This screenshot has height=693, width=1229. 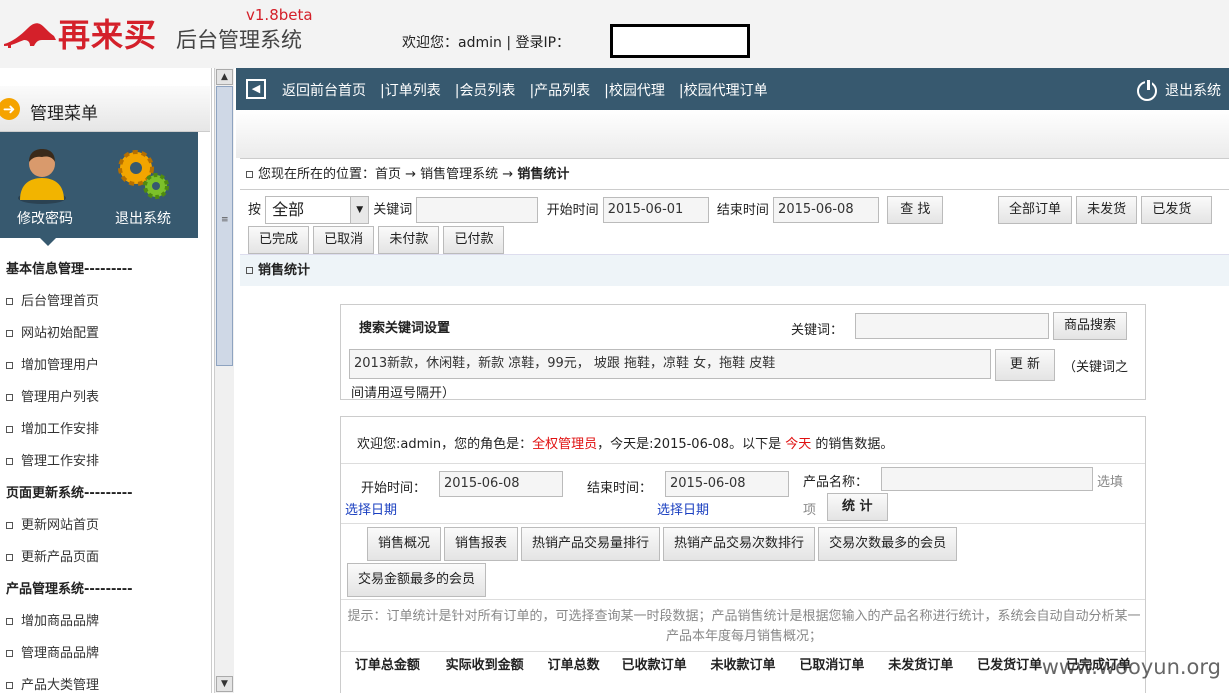 What do you see at coordinates (572, 210) in the screenshot?
I see `start-time-label: 开始时间` at bounding box center [572, 210].